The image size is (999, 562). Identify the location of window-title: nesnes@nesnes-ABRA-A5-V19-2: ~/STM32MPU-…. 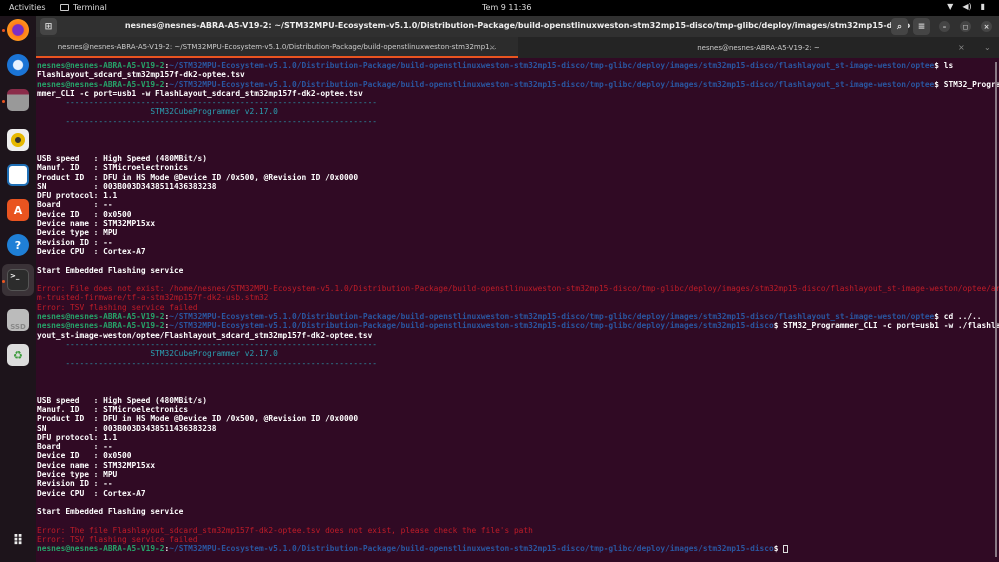
(517, 25).